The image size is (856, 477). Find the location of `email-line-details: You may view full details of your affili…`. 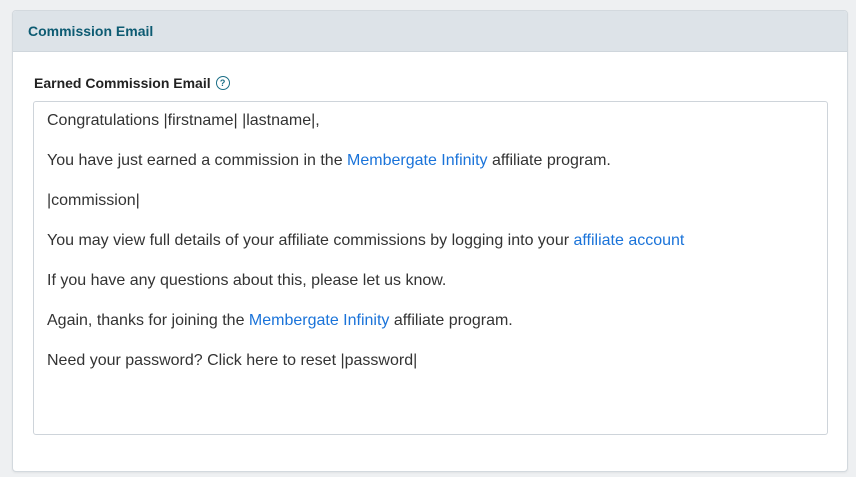

email-line-details: You may view full details of your affili… is located at coordinates (366, 240).